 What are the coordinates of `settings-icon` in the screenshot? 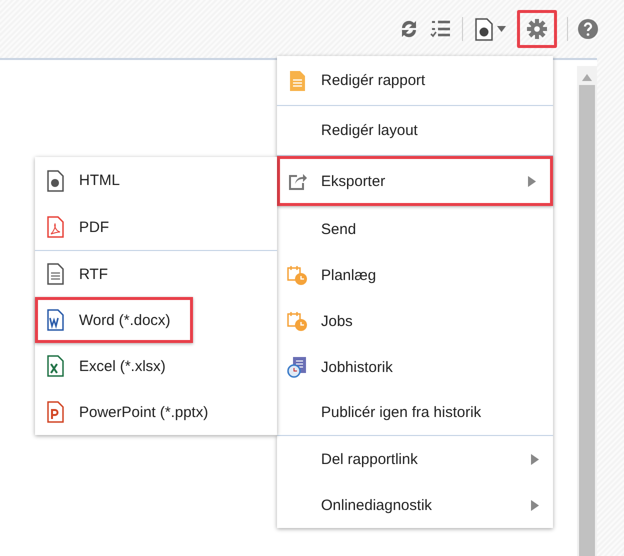 It's located at (537, 29).